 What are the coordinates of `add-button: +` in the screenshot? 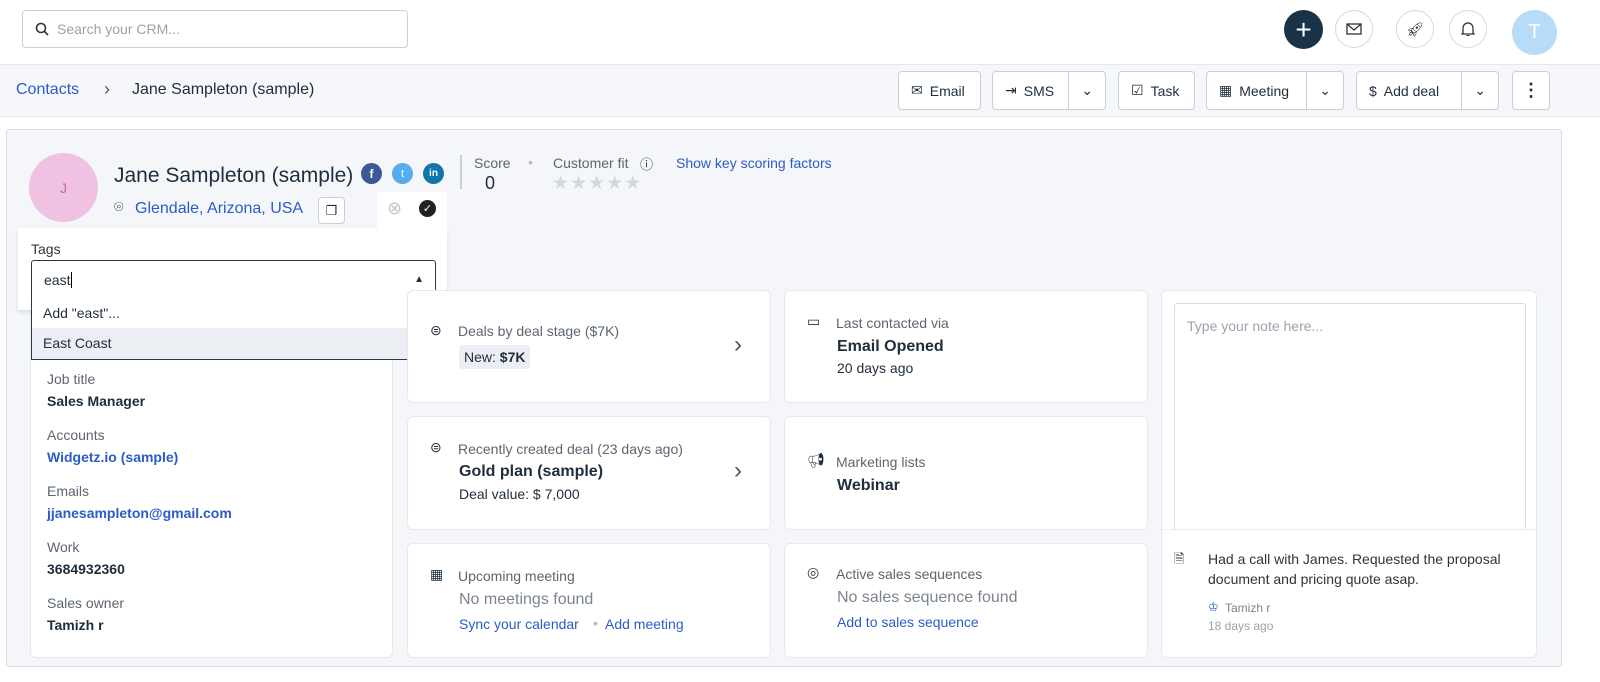 It's located at (1303, 29).